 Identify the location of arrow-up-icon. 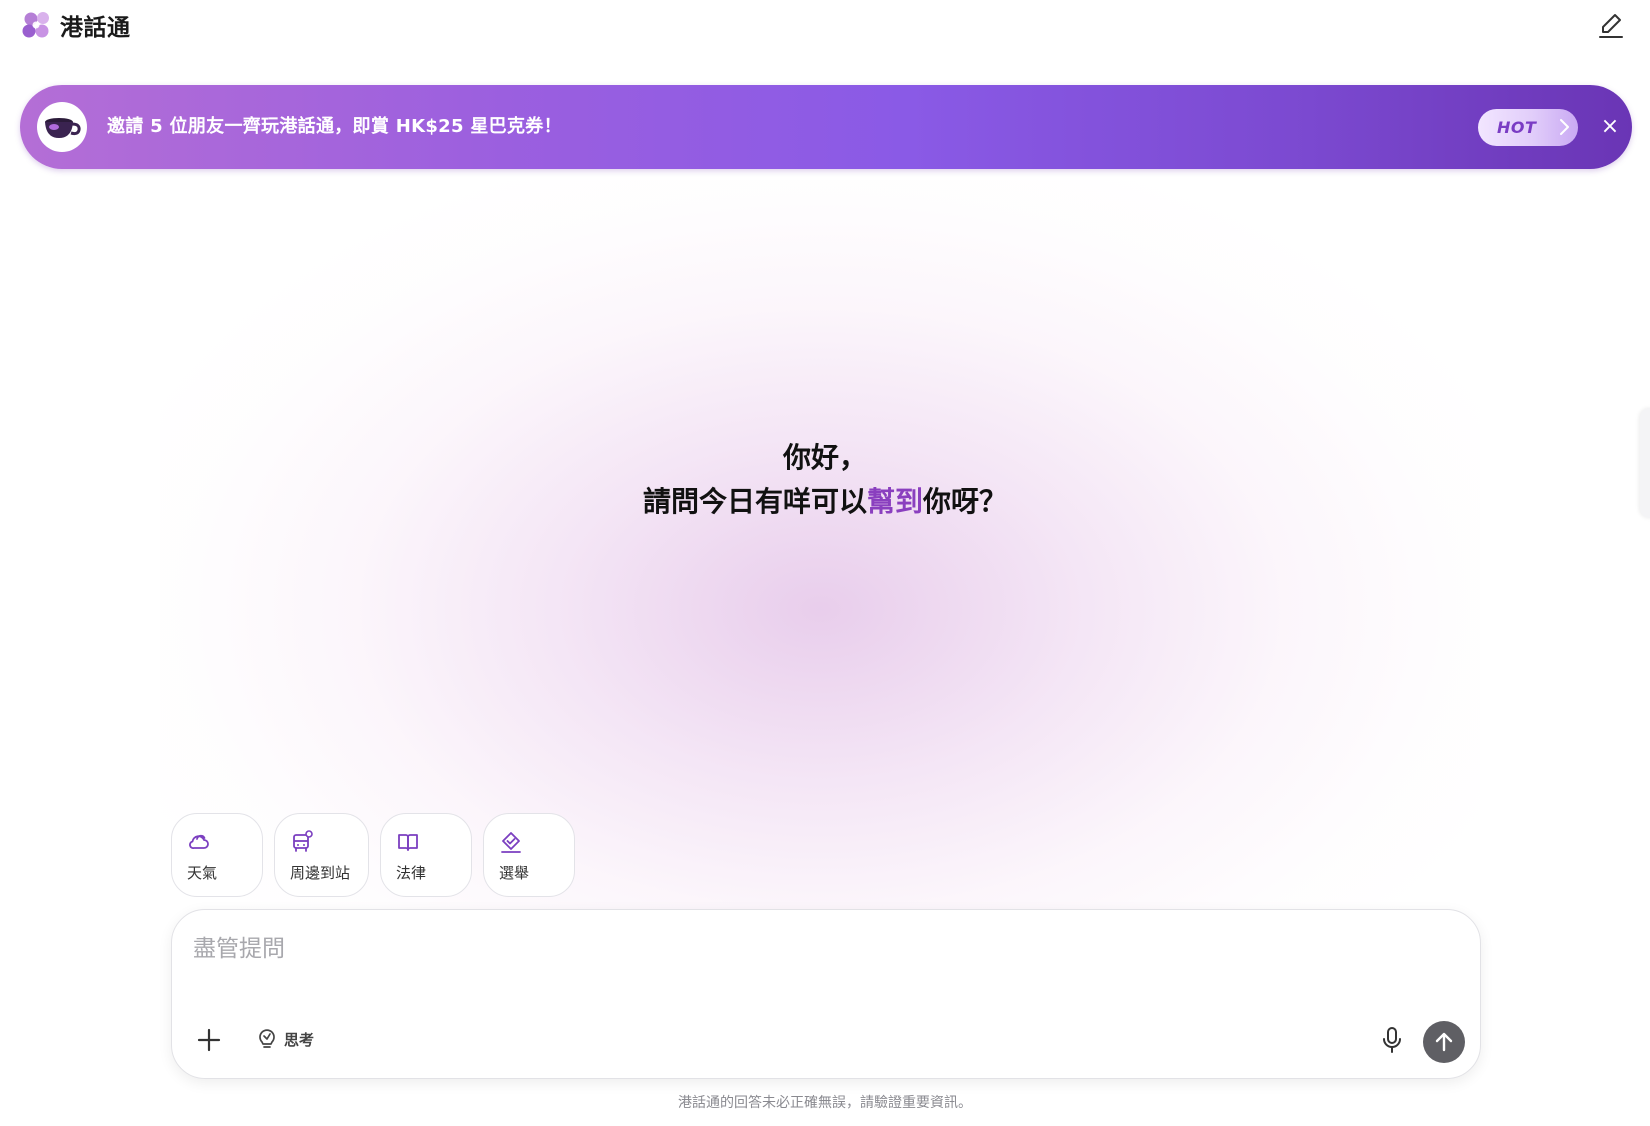
(1444, 1042).